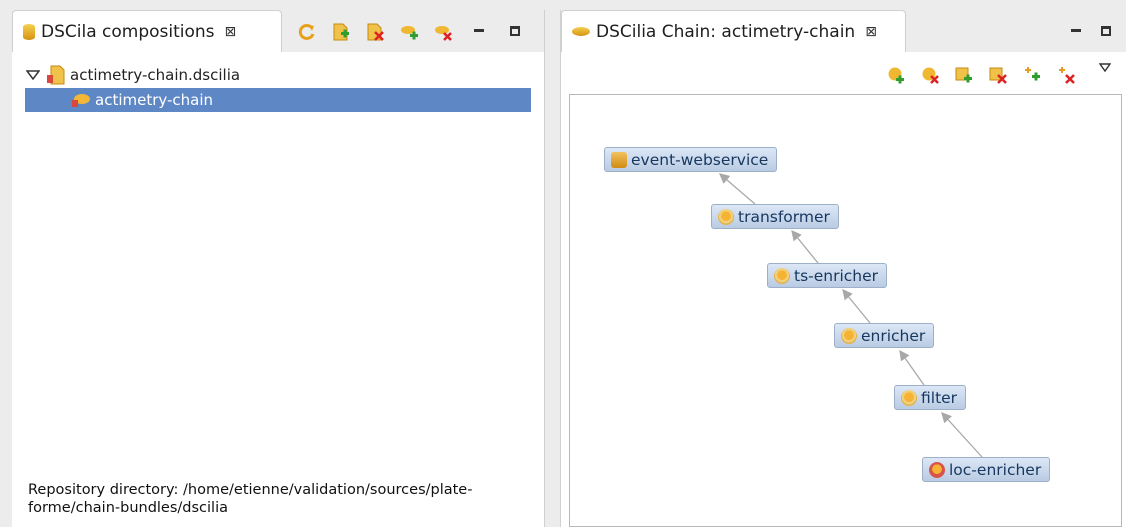 This screenshot has height=527, width=1126. Describe the element at coordinates (726, 31) in the screenshot. I see `chain-tab-title: DSCilia Chain: actimetry-chain` at that location.